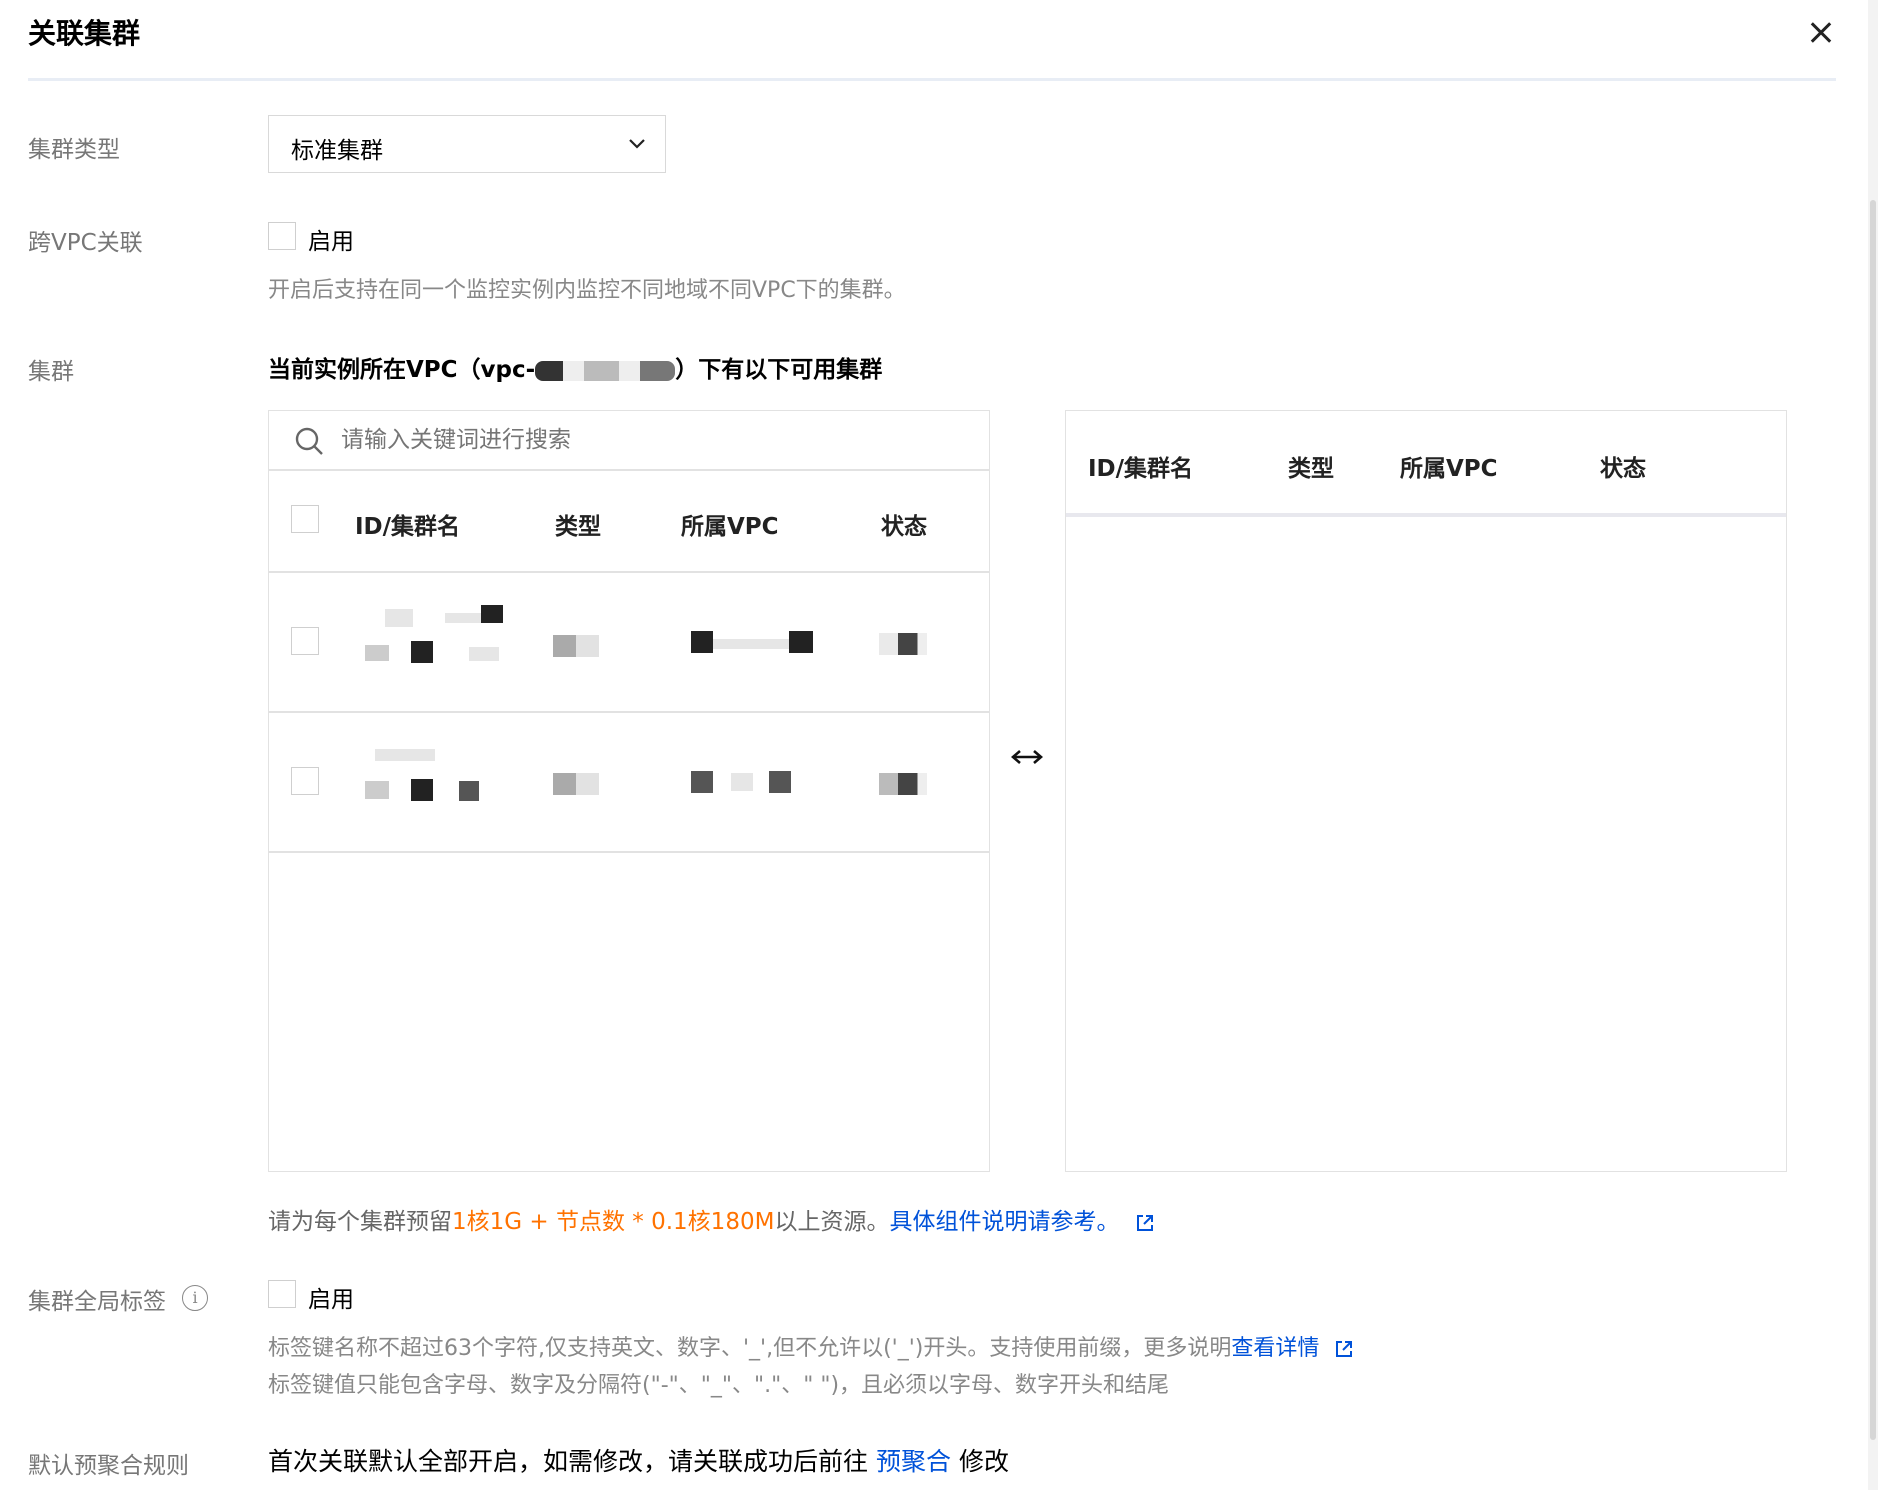 The height and width of the screenshot is (1490, 1878). I want to click on cluster-title-suffix: ）下有以下可用集群, so click(779, 370).